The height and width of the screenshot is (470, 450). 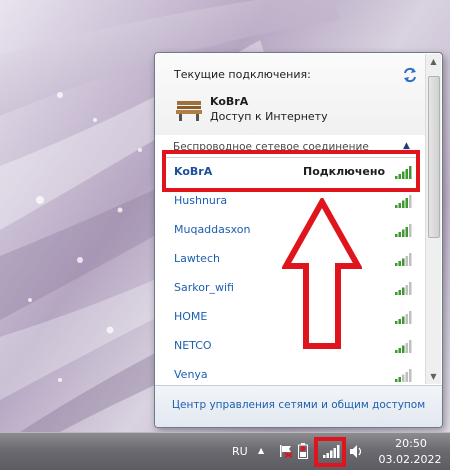 What do you see at coordinates (189, 111) in the screenshot?
I see `bench-icon` at bounding box center [189, 111].